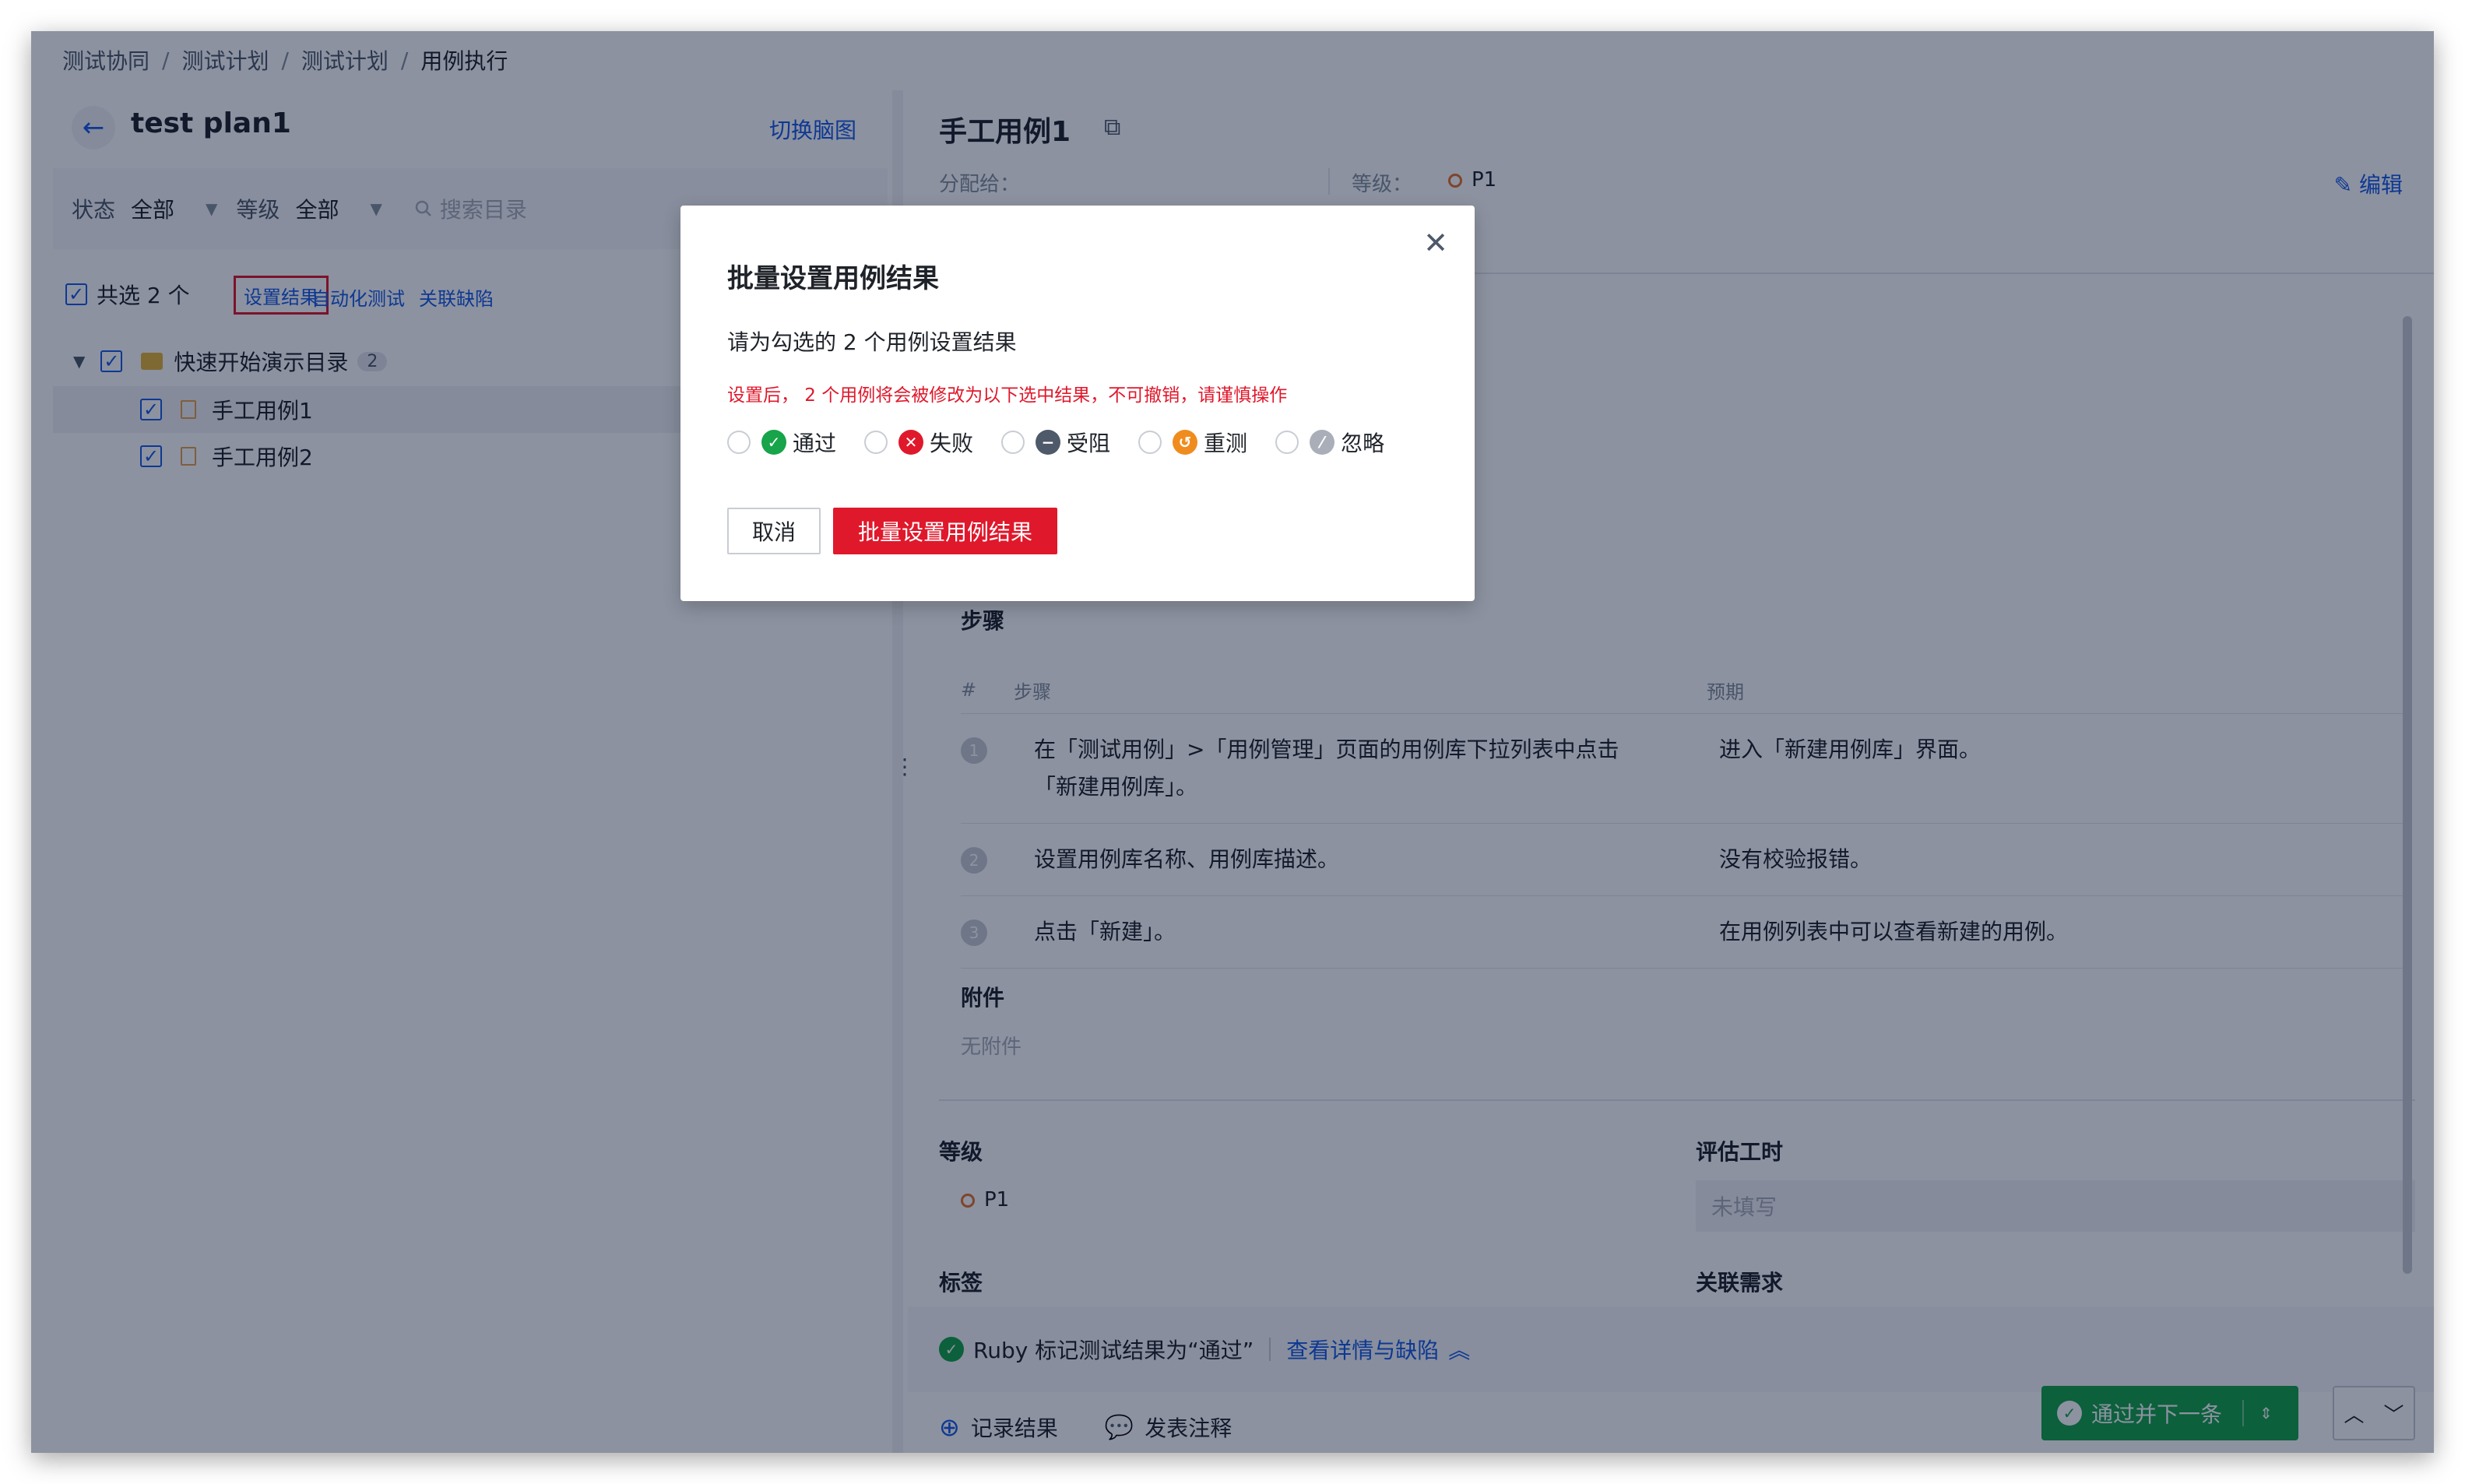 The width and height of the screenshot is (2465, 1484). Describe the element at coordinates (872, 342) in the screenshot. I see `dialog-description: 请为勾选的 2 个用例设置结果` at that location.